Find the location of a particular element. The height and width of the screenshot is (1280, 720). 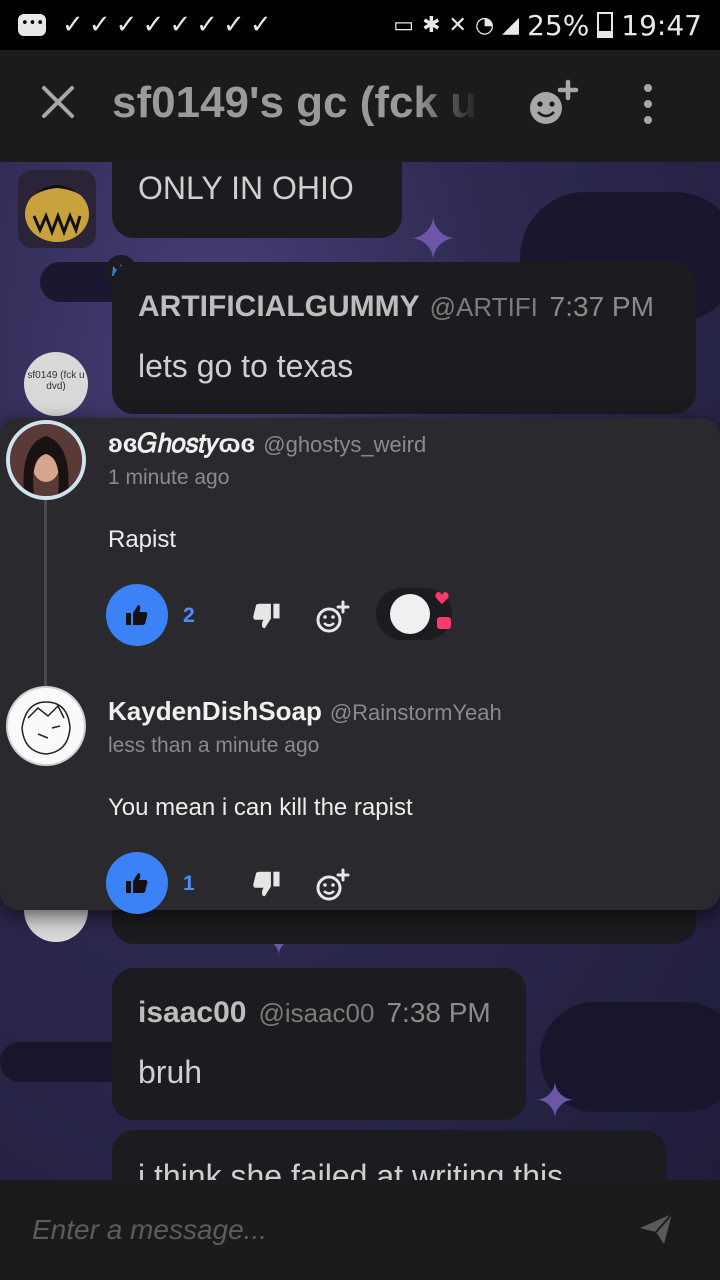

chat-header: sf0149's gc (fck u dvd) is located at coordinates (360, 106).